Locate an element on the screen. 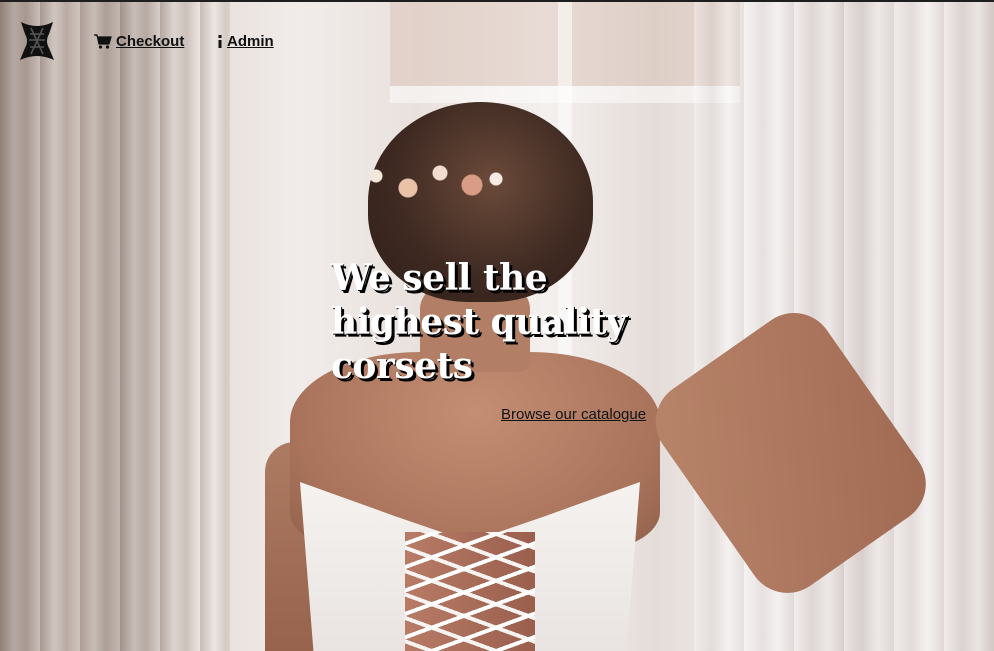 Image resolution: width=994 pixels, height=651 pixels. browse-catalogue-link: Browse our catalogue is located at coordinates (573, 414).